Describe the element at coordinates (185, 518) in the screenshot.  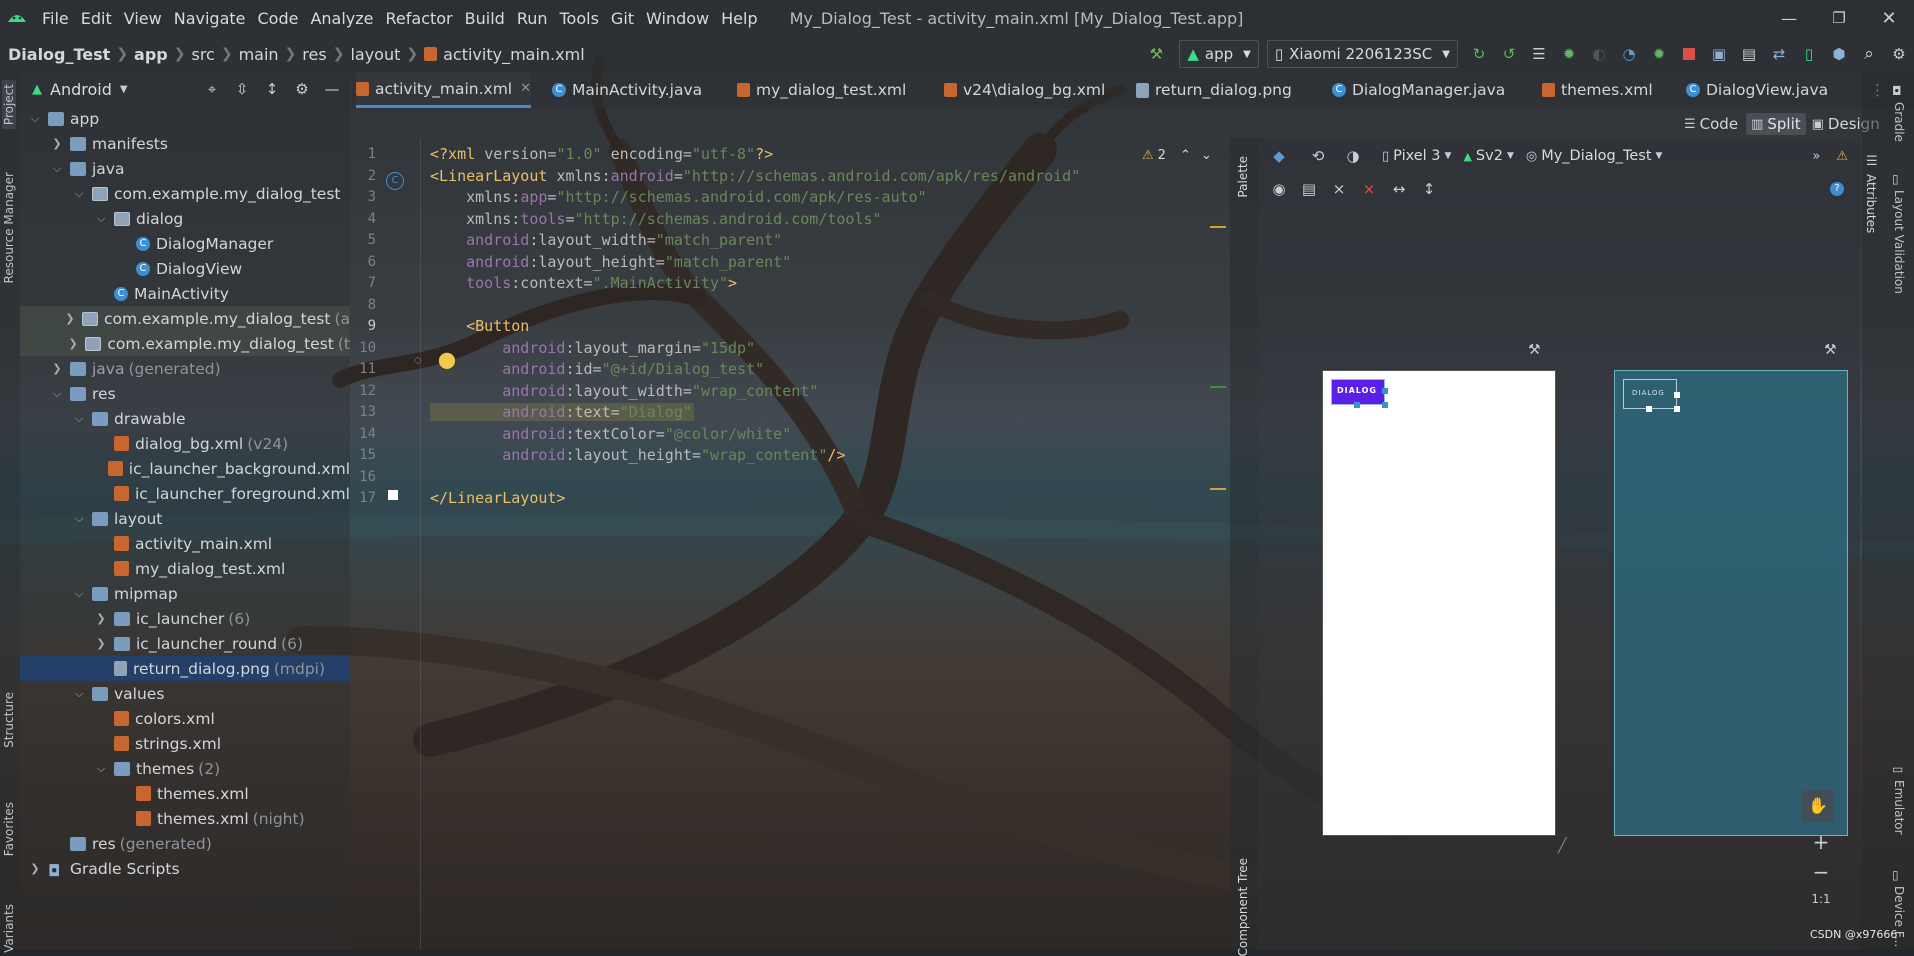
I see `tree-item: ⌵ layout` at that location.